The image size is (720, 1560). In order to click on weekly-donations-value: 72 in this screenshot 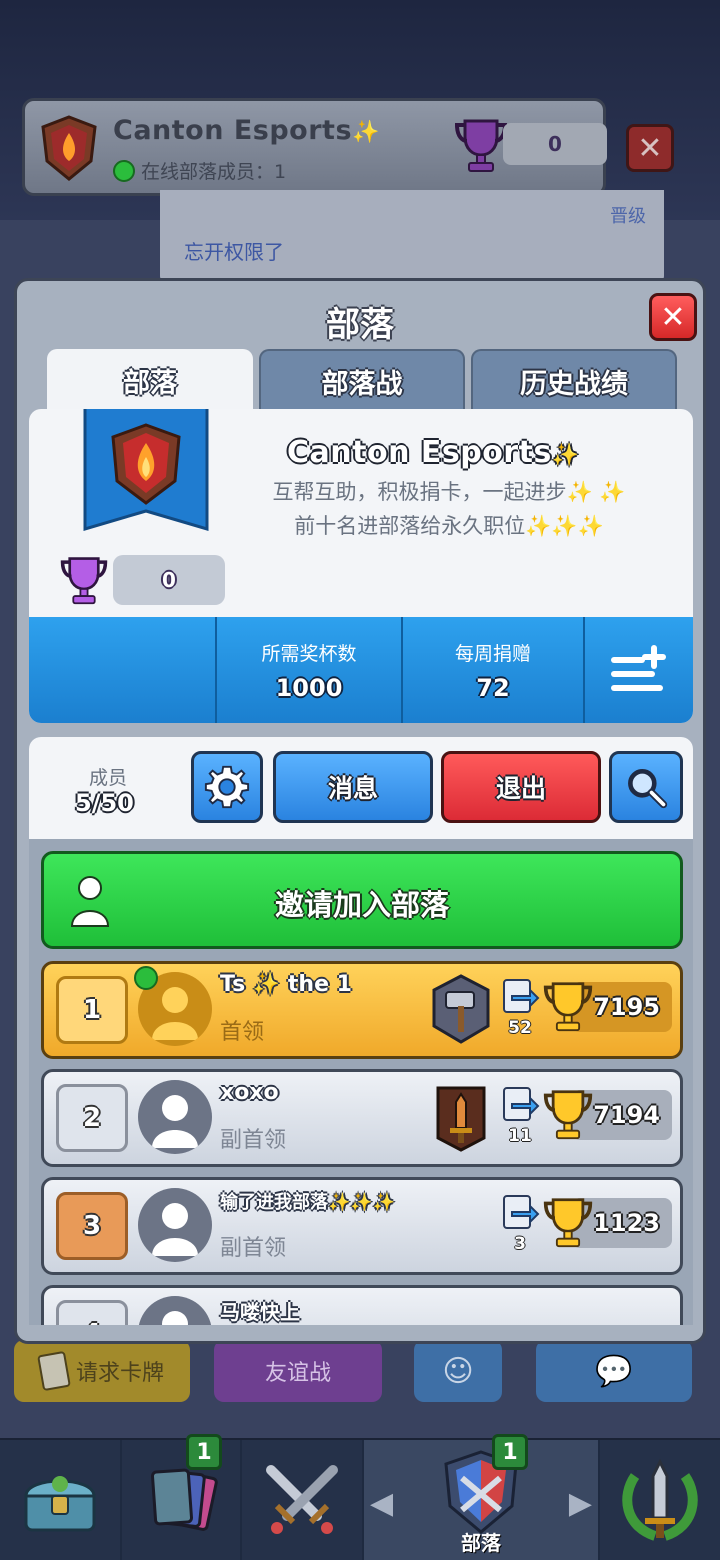, I will do `click(493, 687)`.